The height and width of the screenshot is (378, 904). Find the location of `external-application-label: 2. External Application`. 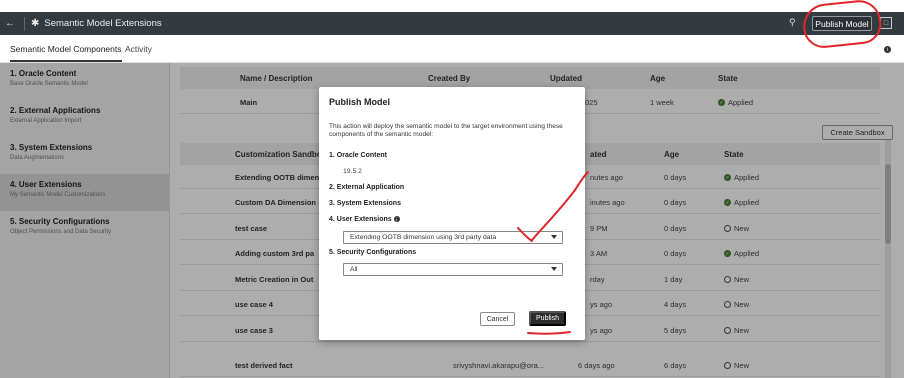

external-application-label: 2. External Application is located at coordinates (367, 187).